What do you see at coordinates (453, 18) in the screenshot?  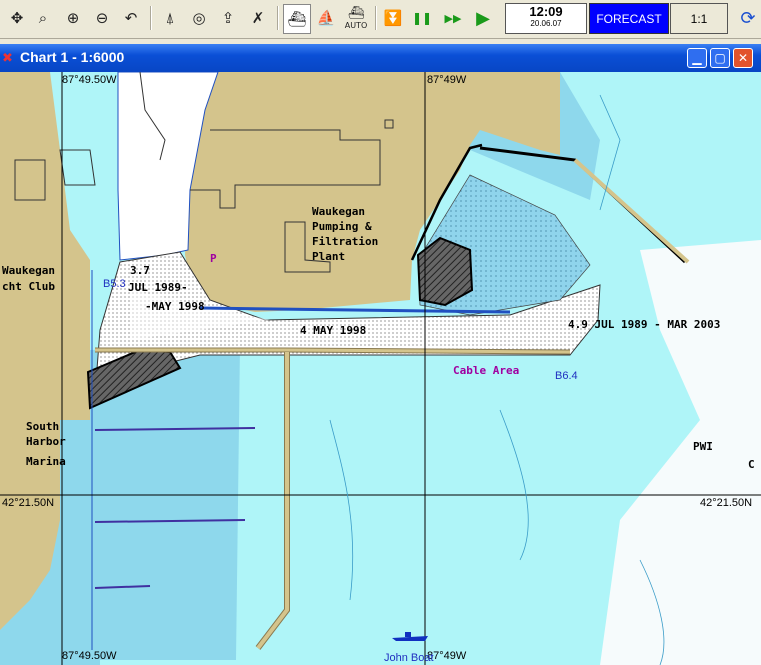 I see `fast-forward-icon: ▶▶` at bounding box center [453, 18].